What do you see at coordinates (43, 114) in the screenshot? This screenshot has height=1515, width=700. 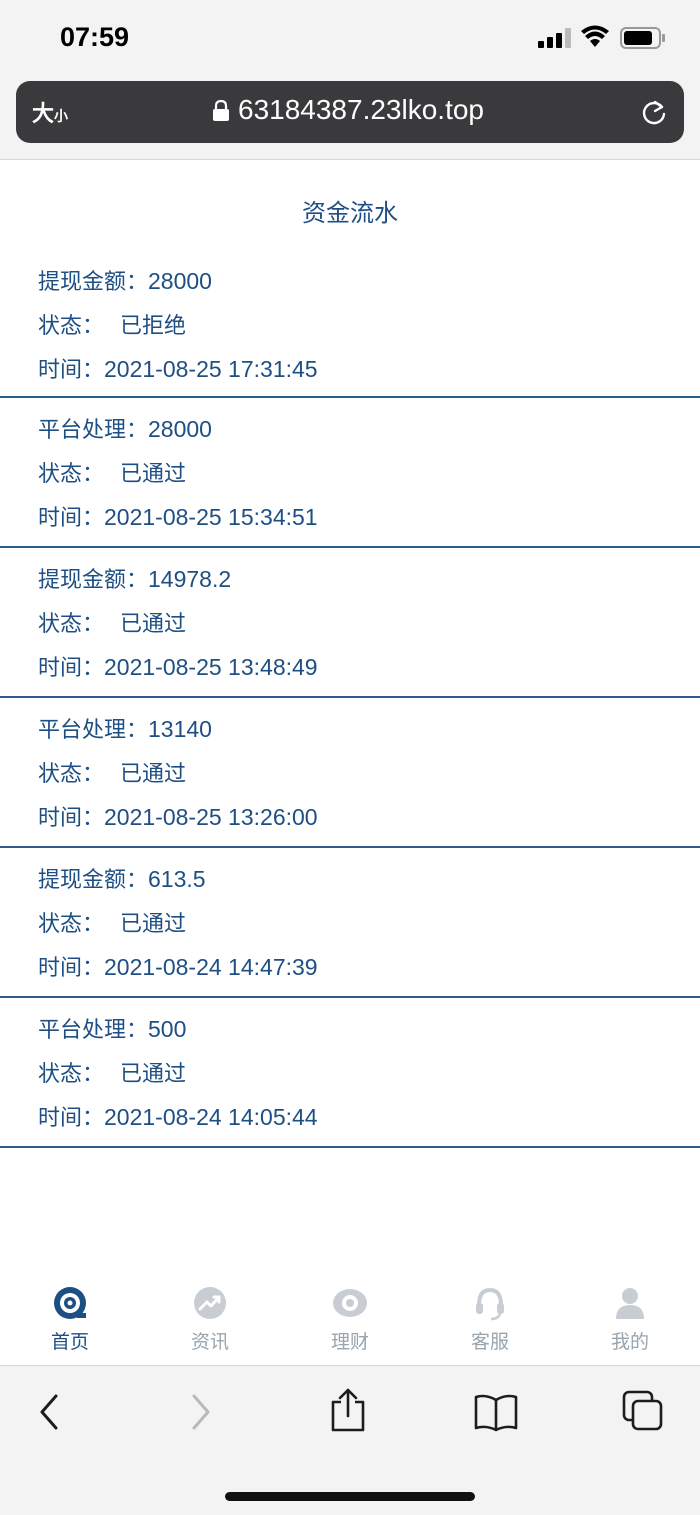 I see `text-size-label-big: 大` at bounding box center [43, 114].